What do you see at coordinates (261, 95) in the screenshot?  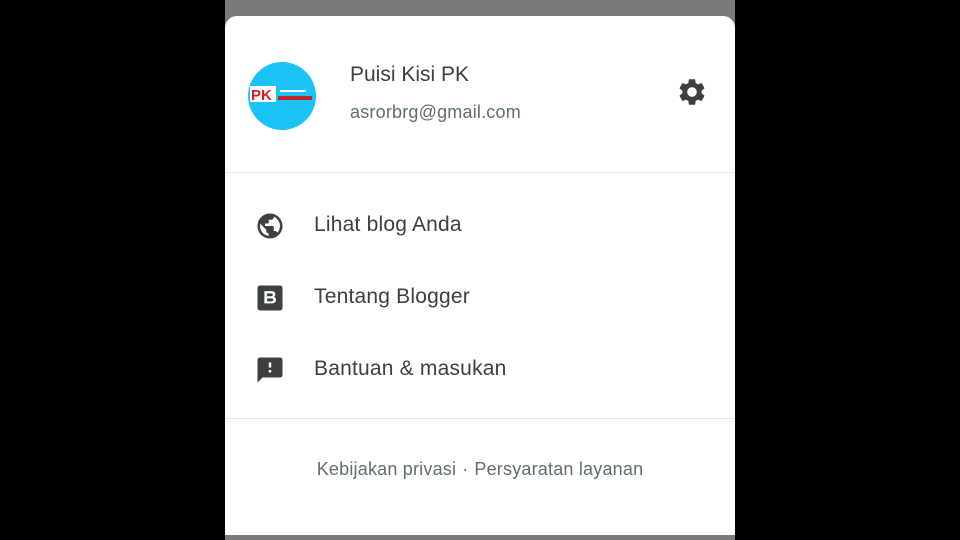 I see `logo-text: PK` at bounding box center [261, 95].